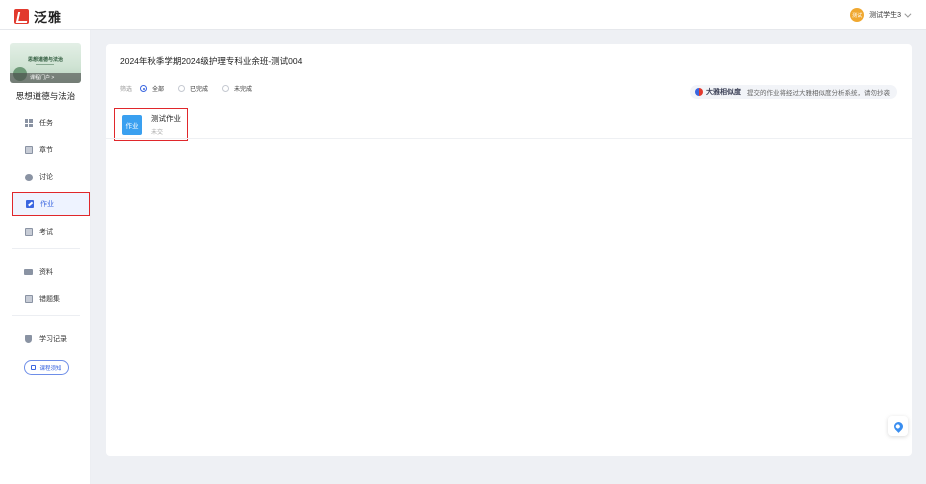 Image resolution: width=926 pixels, height=484 pixels. I want to click on chapter-icon, so click(28, 150).